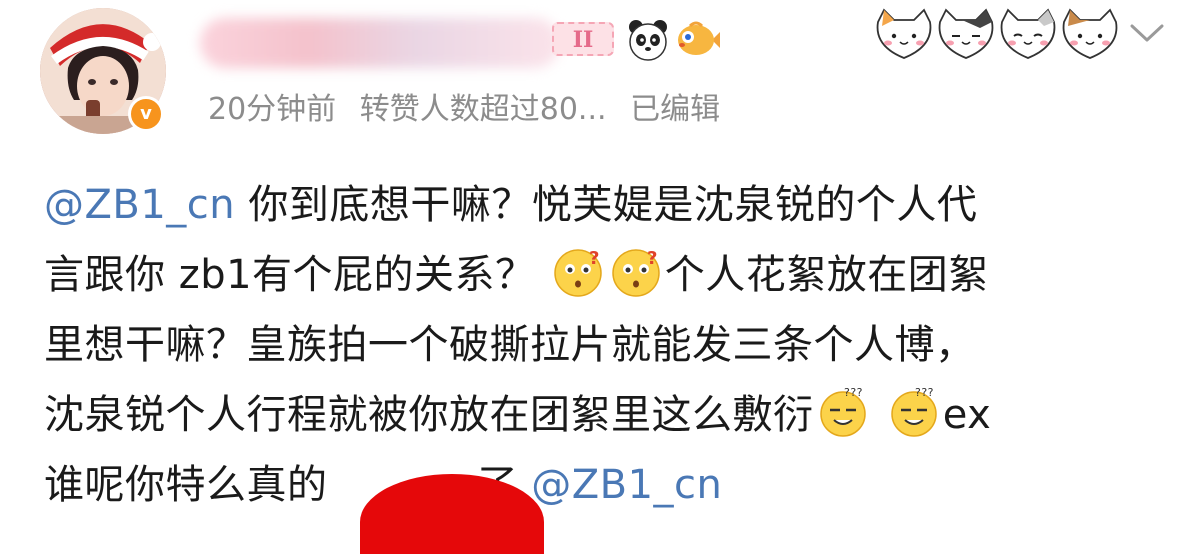 The image size is (1185, 554). Describe the element at coordinates (699, 38) in the screenshot. I see `fish-emoji` at that location.